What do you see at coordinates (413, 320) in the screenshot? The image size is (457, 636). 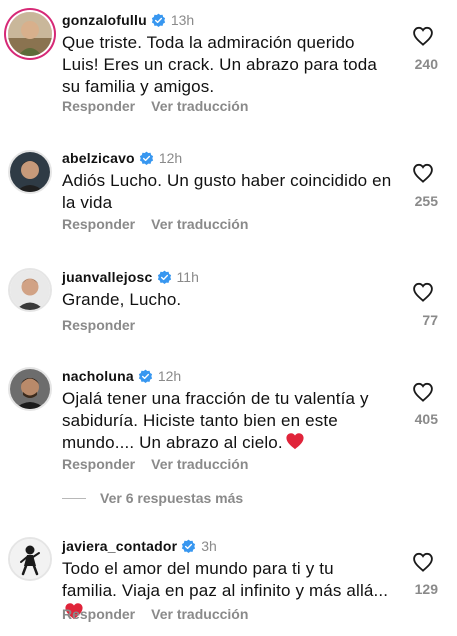 I see `like-count: 77` at bounding box center [413, 320].